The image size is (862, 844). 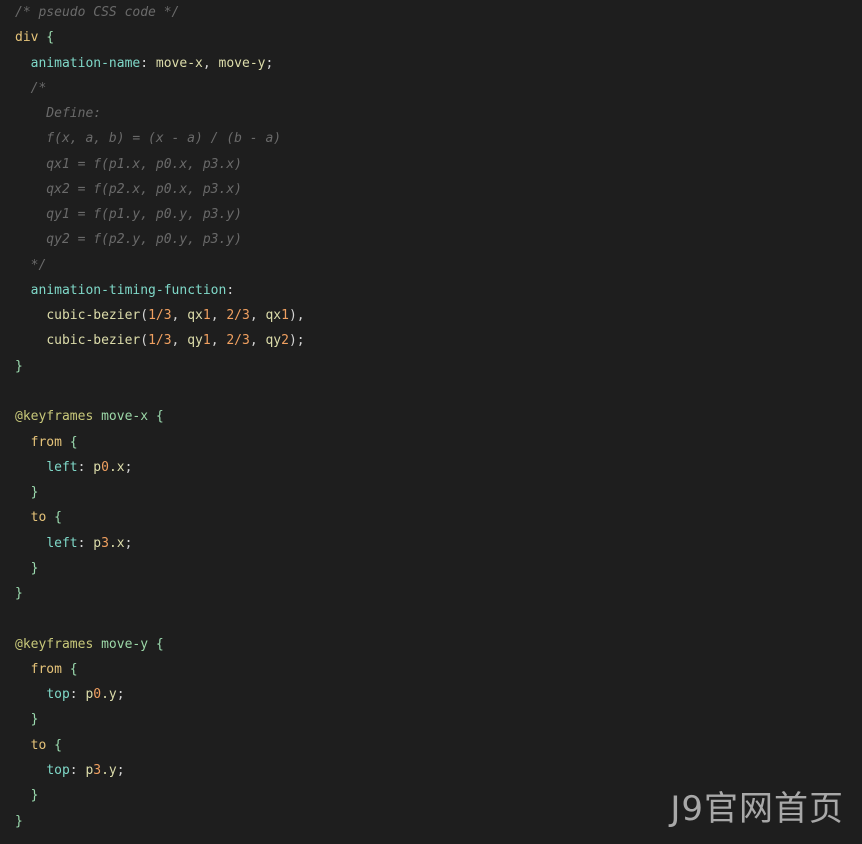 What do you see at coordinates (160, 543) in the screenshot?
I see `code-line: left: p3.x;` at bounding box center [160, 543].